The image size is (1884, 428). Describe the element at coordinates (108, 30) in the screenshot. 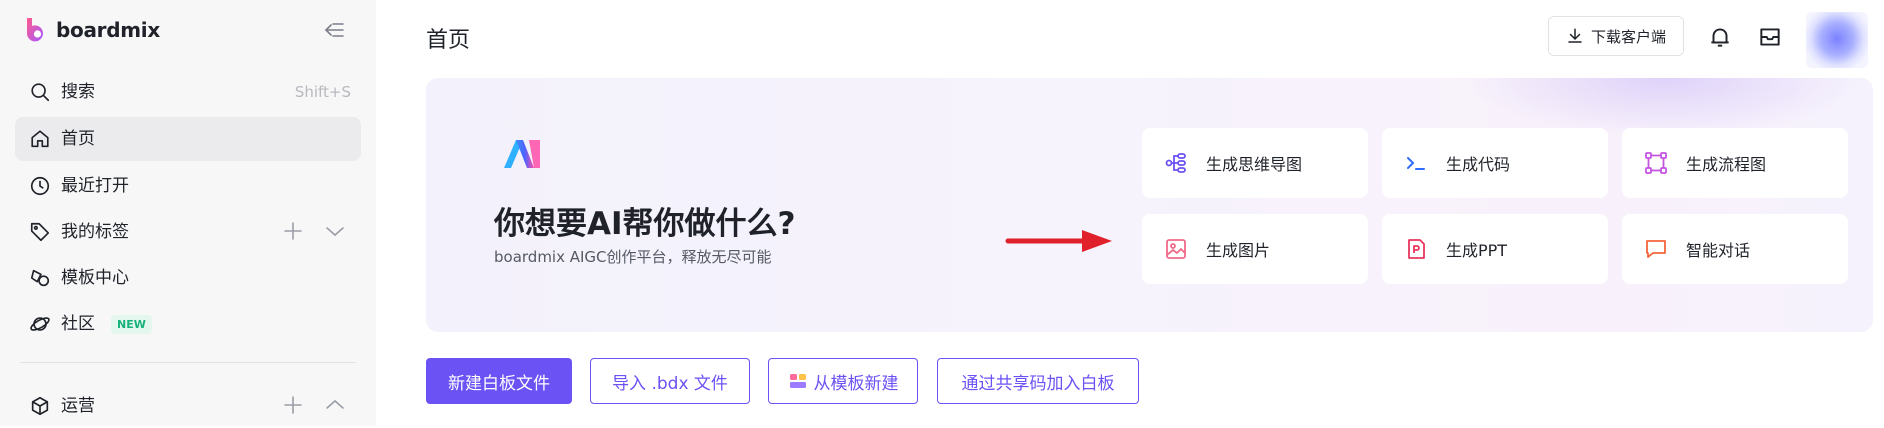

I see `app-name: boardmix` at that location.